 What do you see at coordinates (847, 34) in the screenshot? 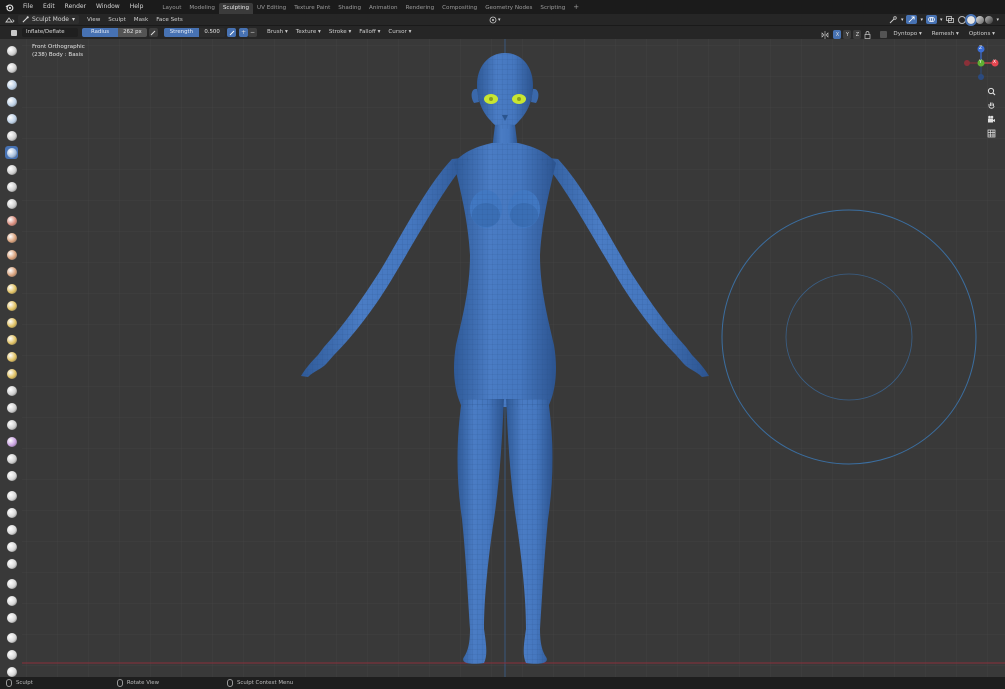
I see `mirror-y-toggle: Y` at bounding box center [847, 34].